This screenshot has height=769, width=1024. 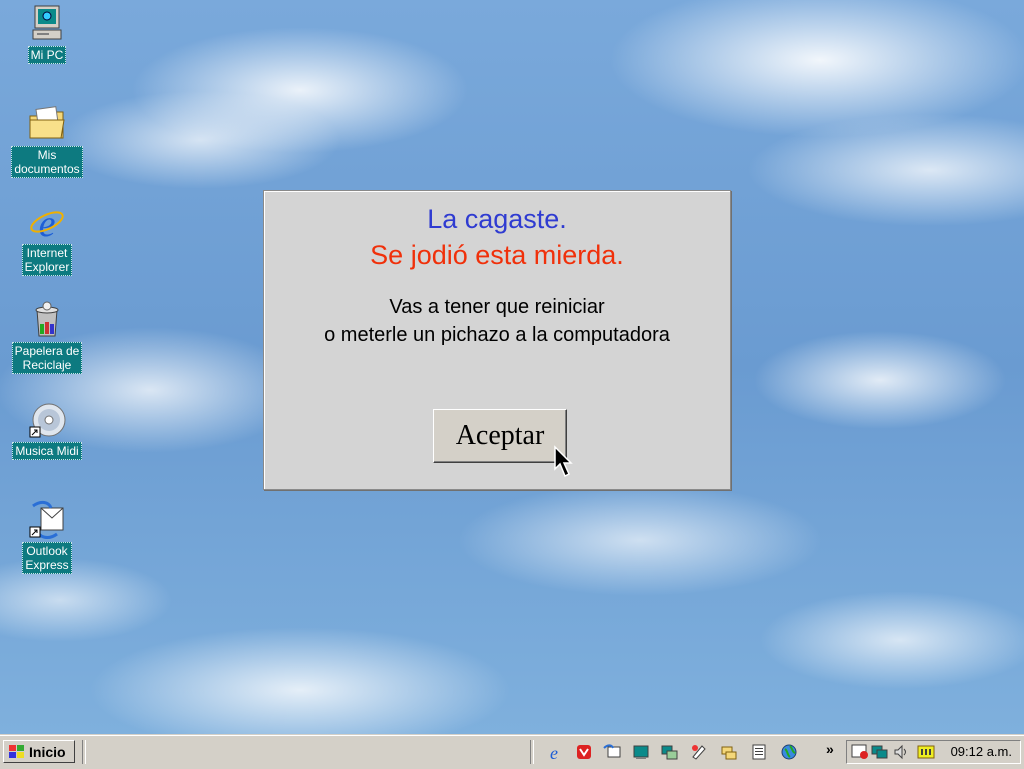 I want to click on explorer-folders-icon, so click(x=729, y=752).